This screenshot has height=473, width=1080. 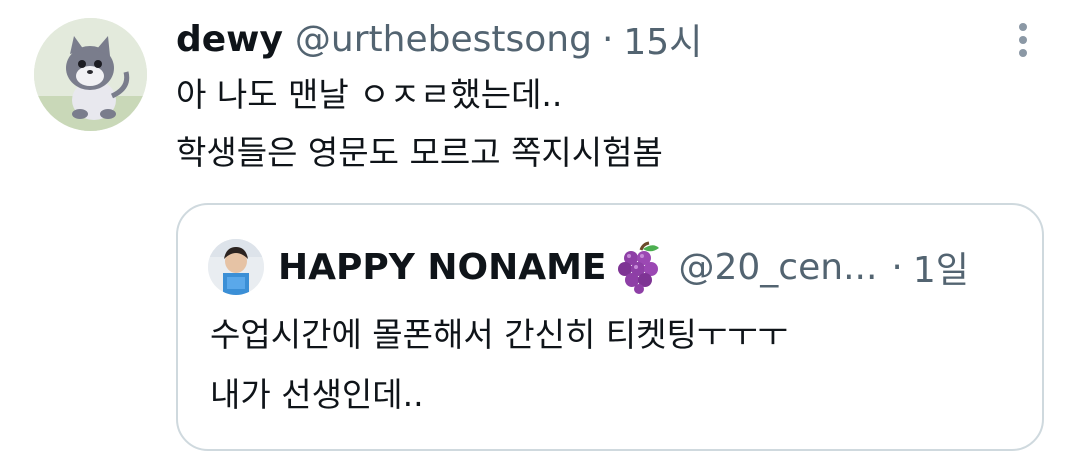 I want to click on person-avatar-icon, so click(x=236, y=267).